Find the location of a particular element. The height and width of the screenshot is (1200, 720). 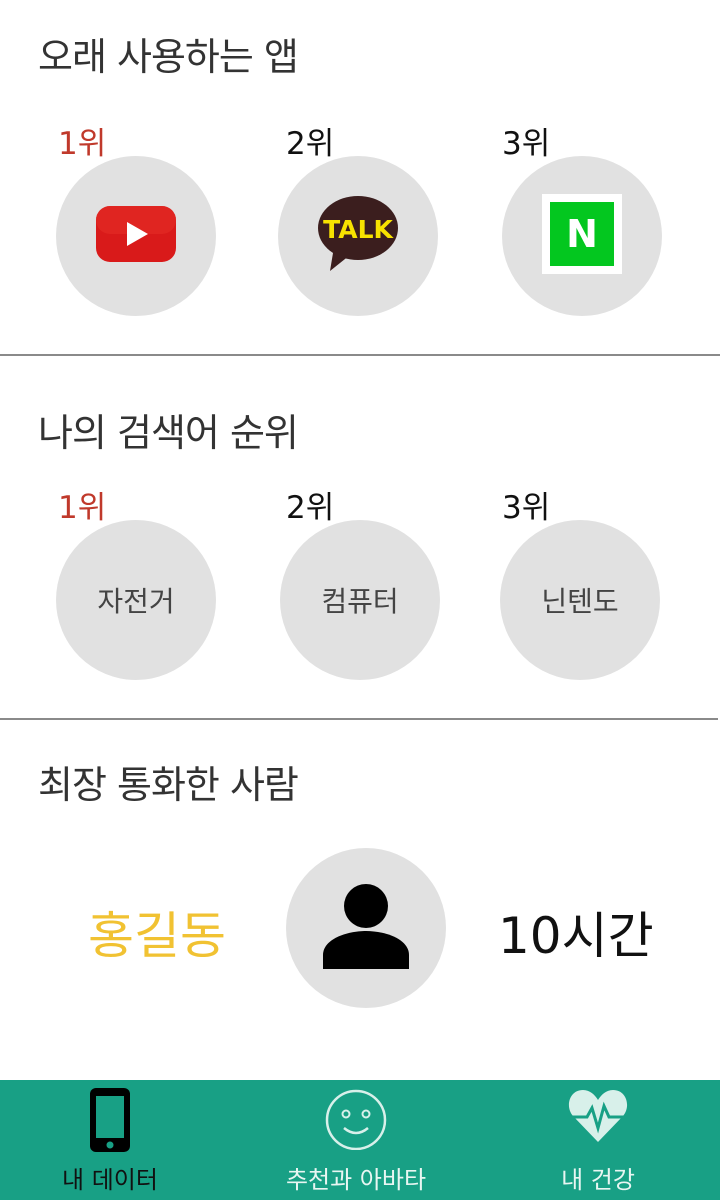

keyword-circle-3: 닌텐도 is located at coordinates (580, 600).